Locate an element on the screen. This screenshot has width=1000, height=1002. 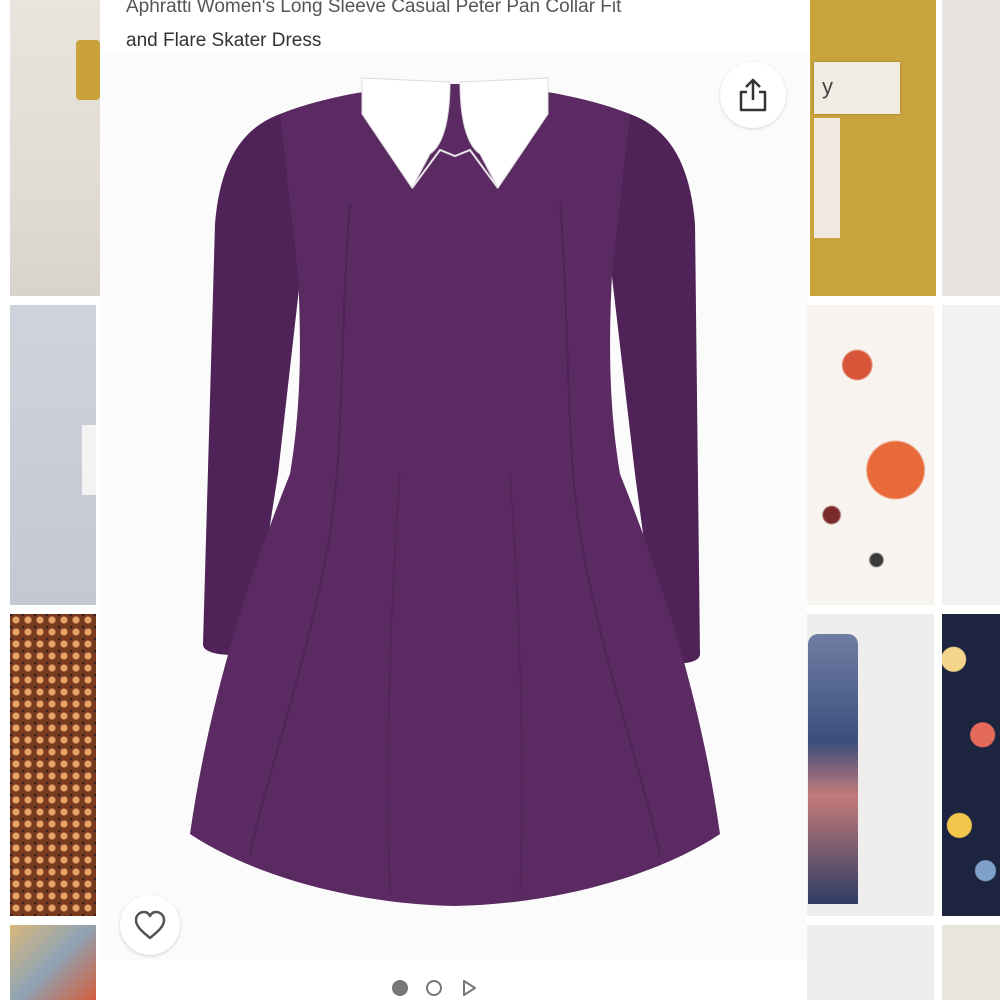
collage-tile-patterned-fabric is located at coordinates (53, 765).